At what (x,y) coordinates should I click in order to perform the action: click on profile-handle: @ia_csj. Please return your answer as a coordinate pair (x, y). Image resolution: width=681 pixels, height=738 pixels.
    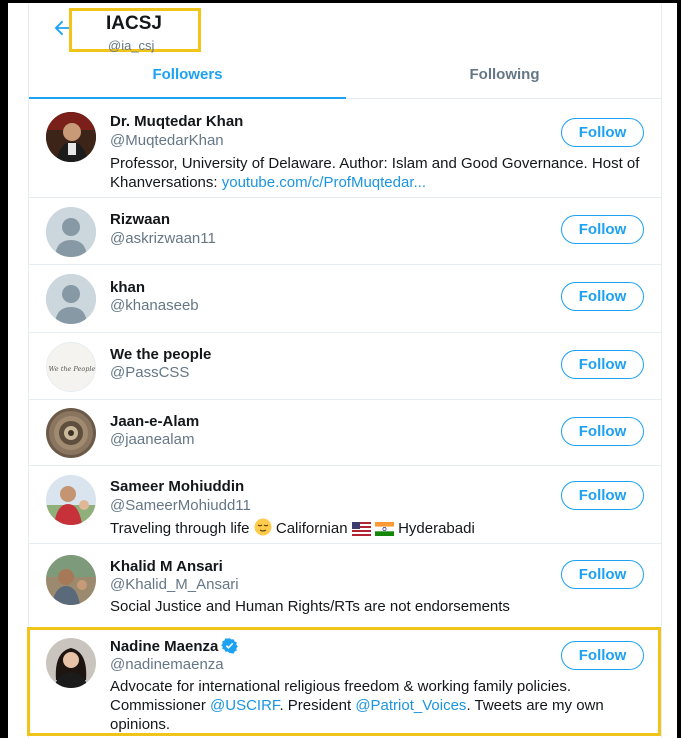
    Looking at the image, I should click on (131, 45).